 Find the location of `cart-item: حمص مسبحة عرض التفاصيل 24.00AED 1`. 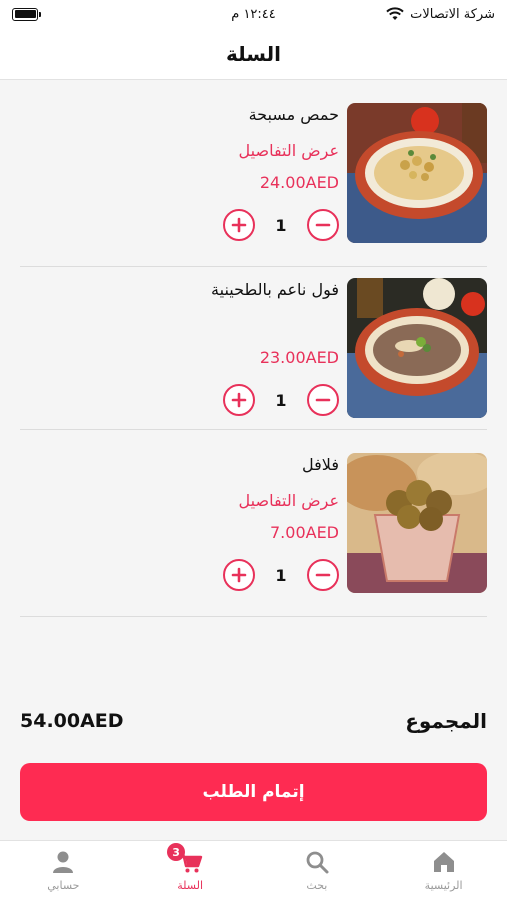

cart-item: حمص مسبحة عرض التفاصيل 24.00AED 1 is located at coordinates (253, 173).